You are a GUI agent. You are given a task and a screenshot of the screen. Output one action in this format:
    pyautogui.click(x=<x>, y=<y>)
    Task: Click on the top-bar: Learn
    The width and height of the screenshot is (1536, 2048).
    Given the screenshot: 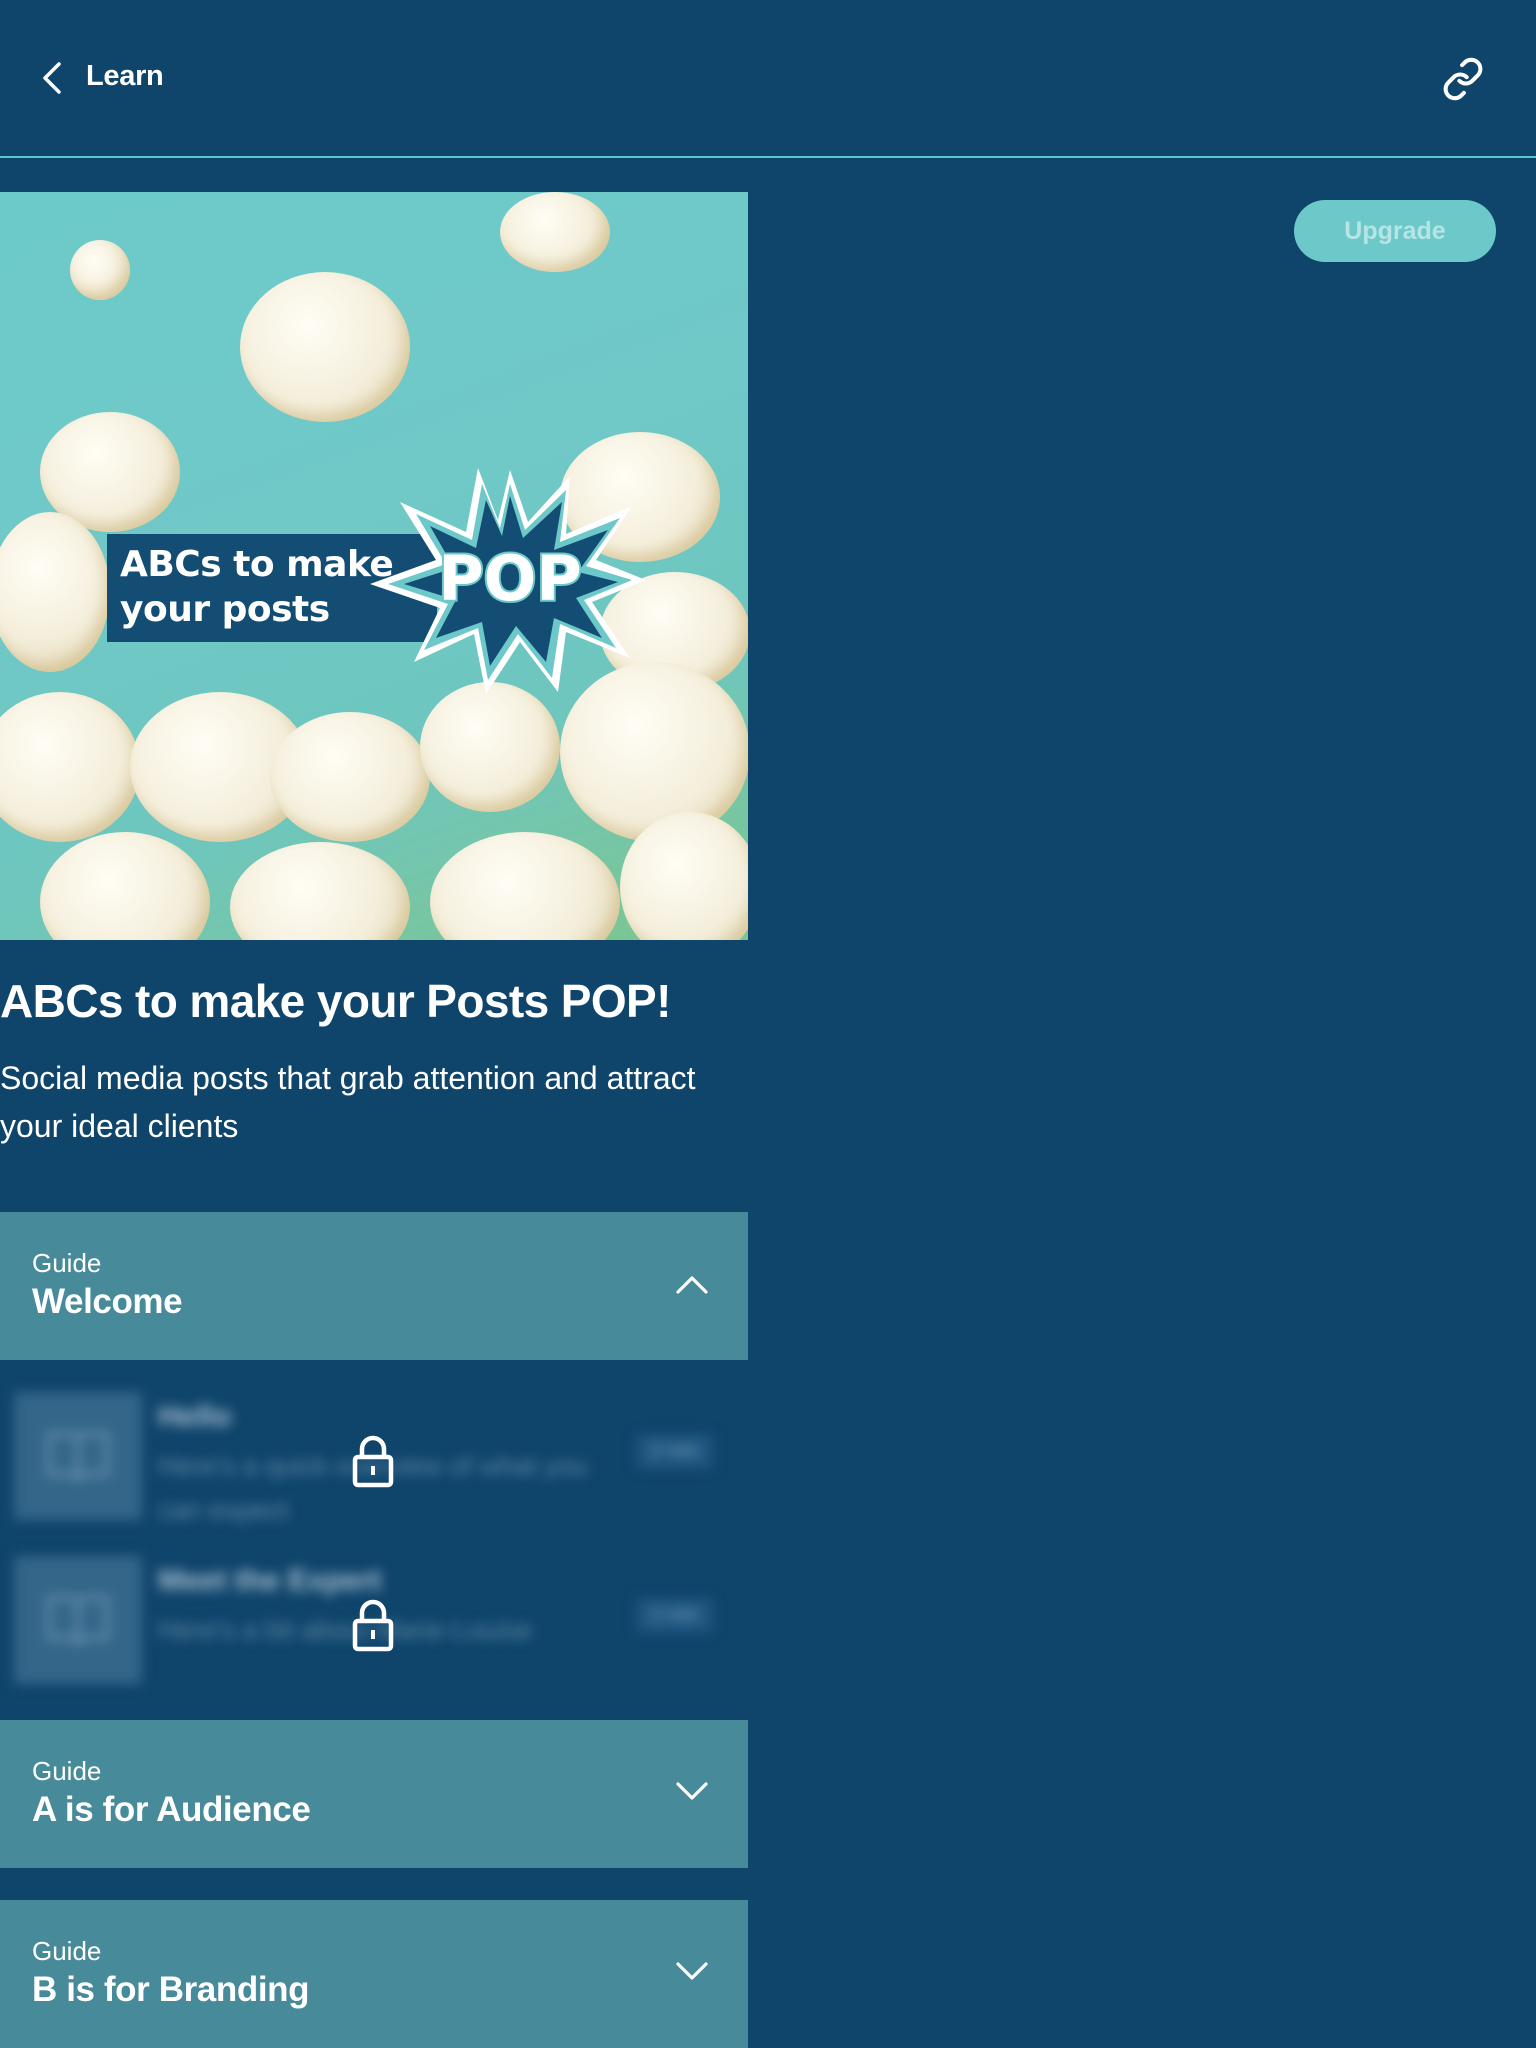 What is the action you would take?
    pyautogui.click(x=768, y=79)
    